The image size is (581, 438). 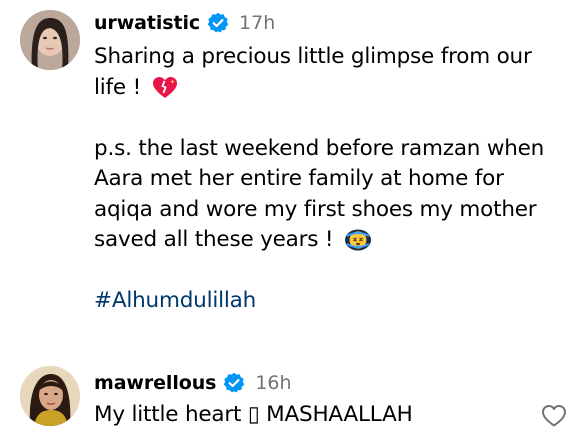 What do you see at coordinates (554, 416) in the screenshot?
I see `heart-outline-icon` at bounding box center [554, 416].